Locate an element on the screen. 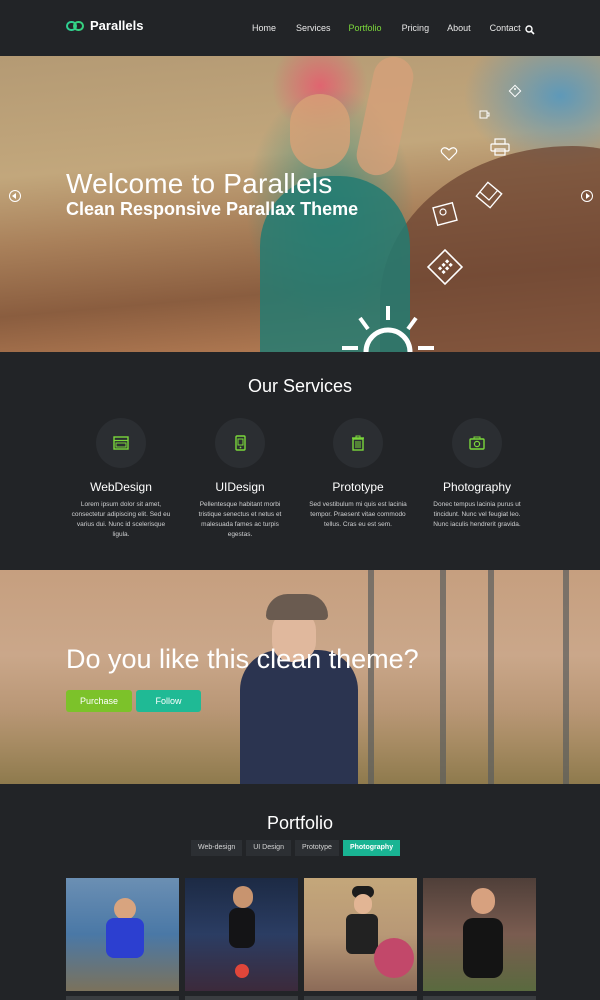 This screenshot has height=1000, width=600. slider-prev-button is located at coordinates (15, 196).